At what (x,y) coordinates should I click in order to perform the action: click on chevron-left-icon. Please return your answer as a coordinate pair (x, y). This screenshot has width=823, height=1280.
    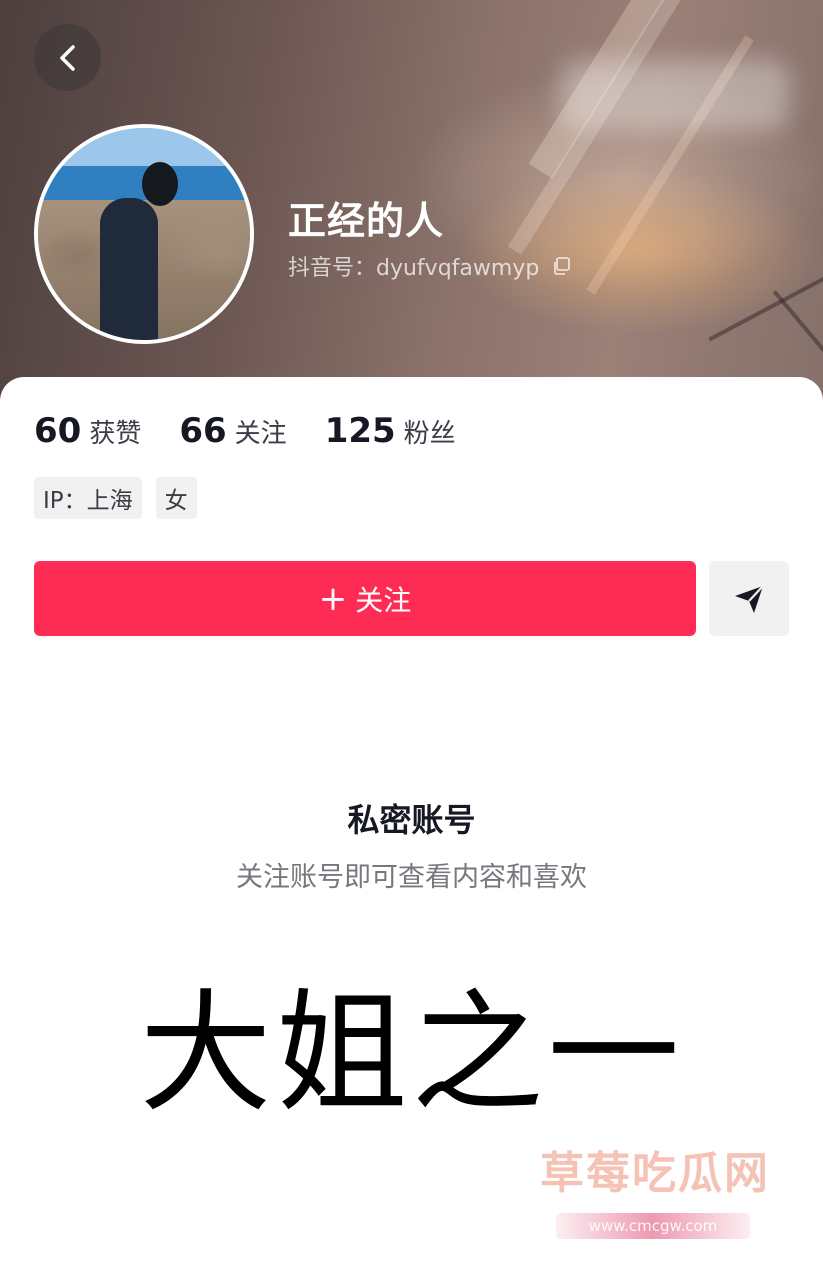
    Looking at the image, I should click on (67, 57).